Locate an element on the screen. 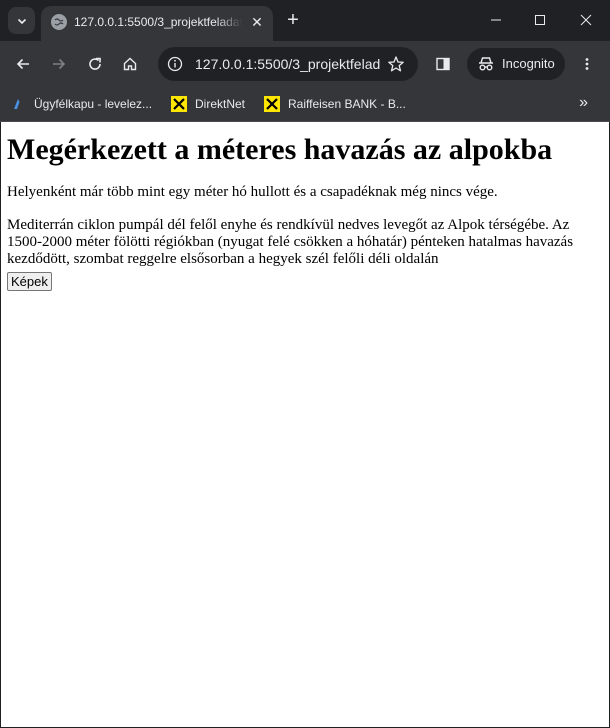 The height and width of the screenshot is (728, 610). address-bar-url: 127.0.0.1:5500/3_projektfeladat_2.html is located at coordinates (287, 64).